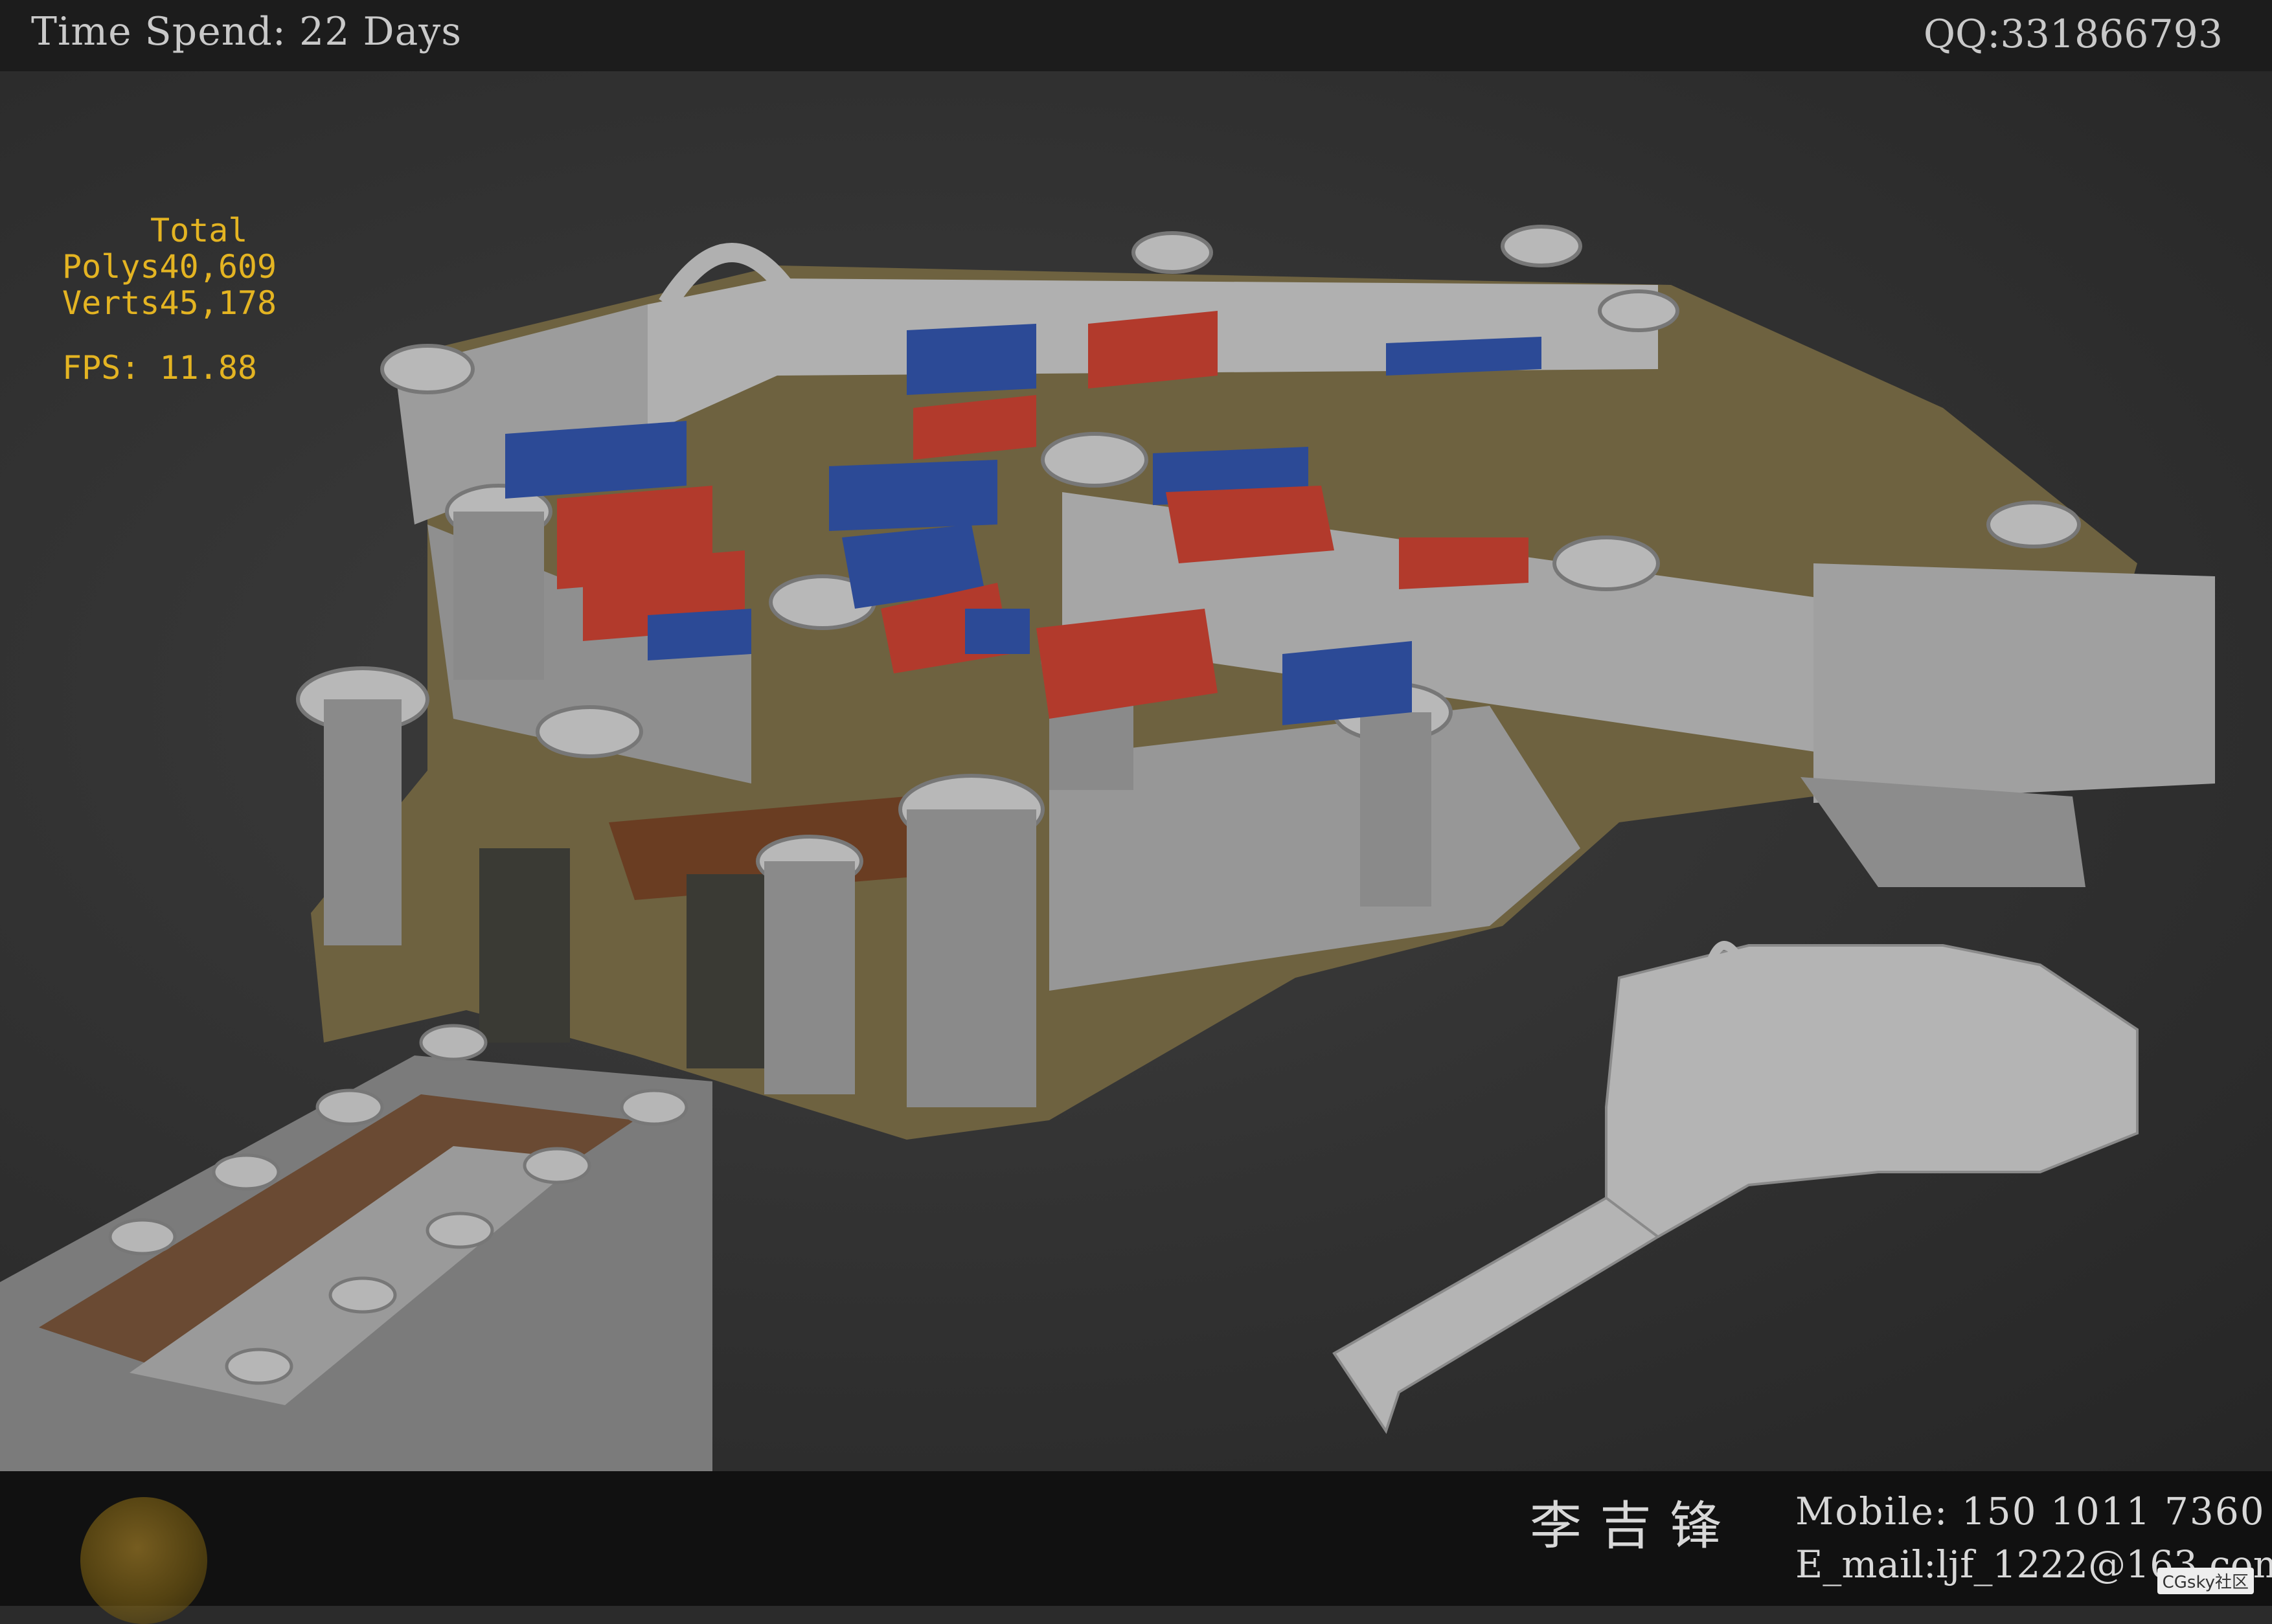 Image resolution: width=2272 pixels, height=1624 pixels. Describe the element at coordinates (1635, 1526) in the screenshot. I see `author-name: 李吉锋` at that location.